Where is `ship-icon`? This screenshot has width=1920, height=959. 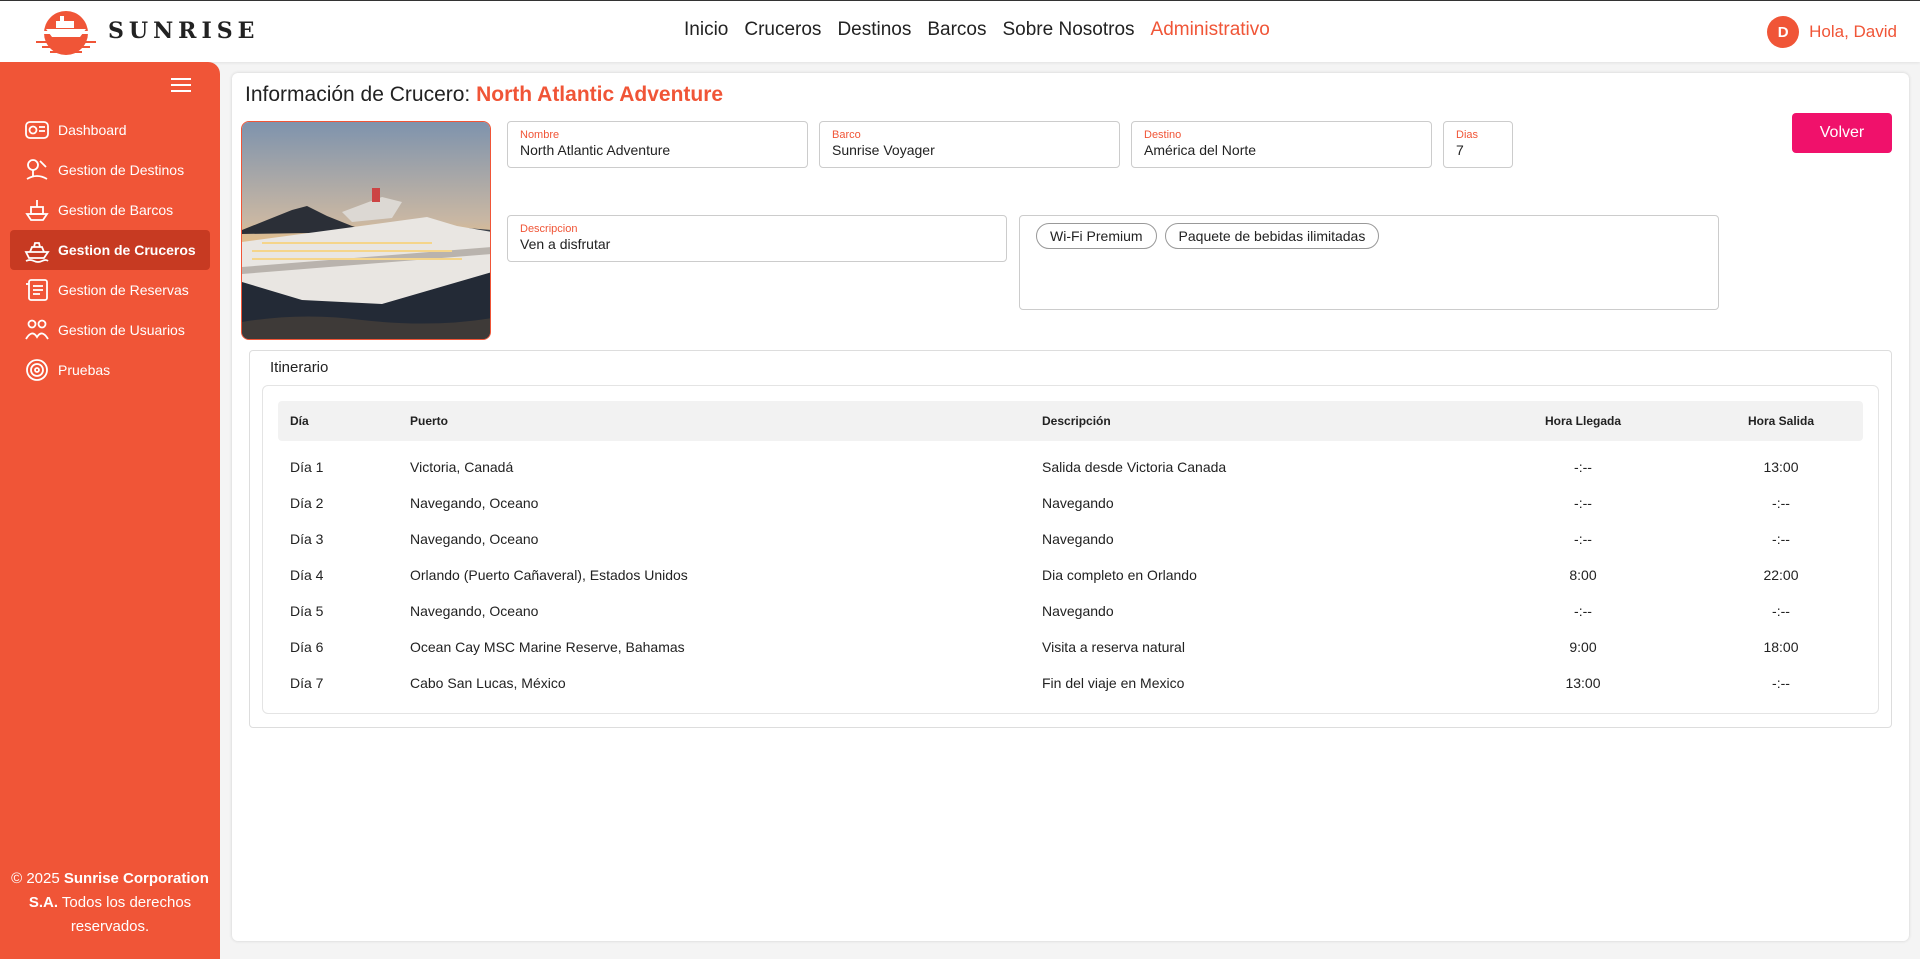
ship-icon is located at coordinates (37, 210).